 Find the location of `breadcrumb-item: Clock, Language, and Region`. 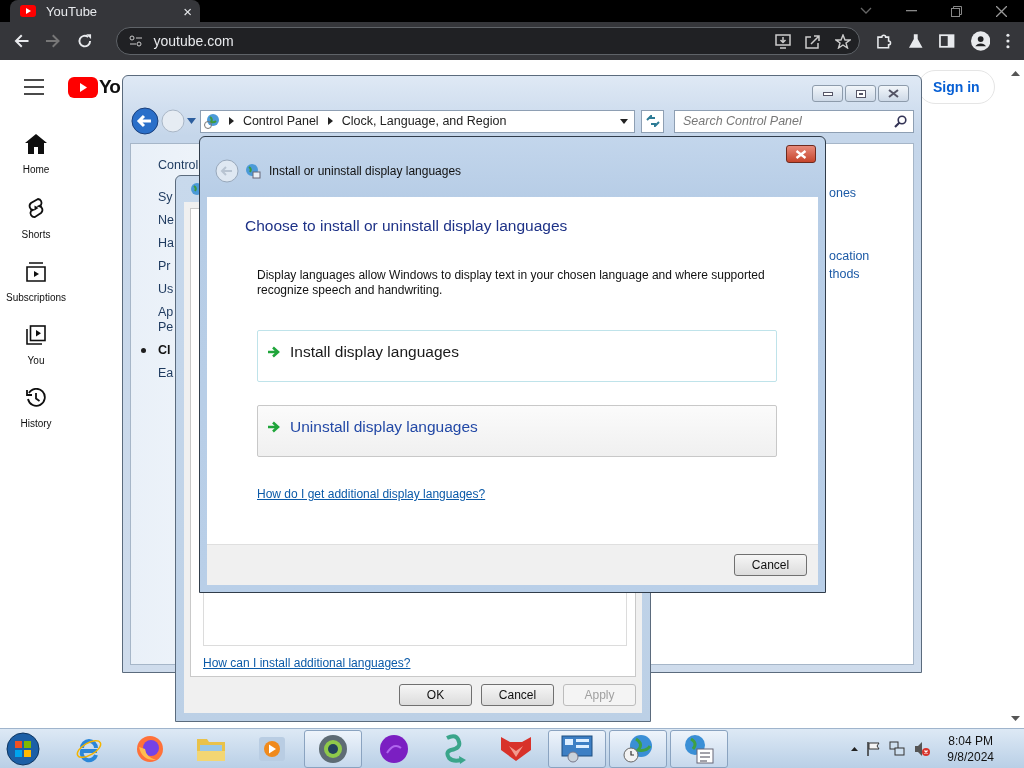

breadcrumb-item: Clock, Language, and Region is located at coordinates (424, 121).